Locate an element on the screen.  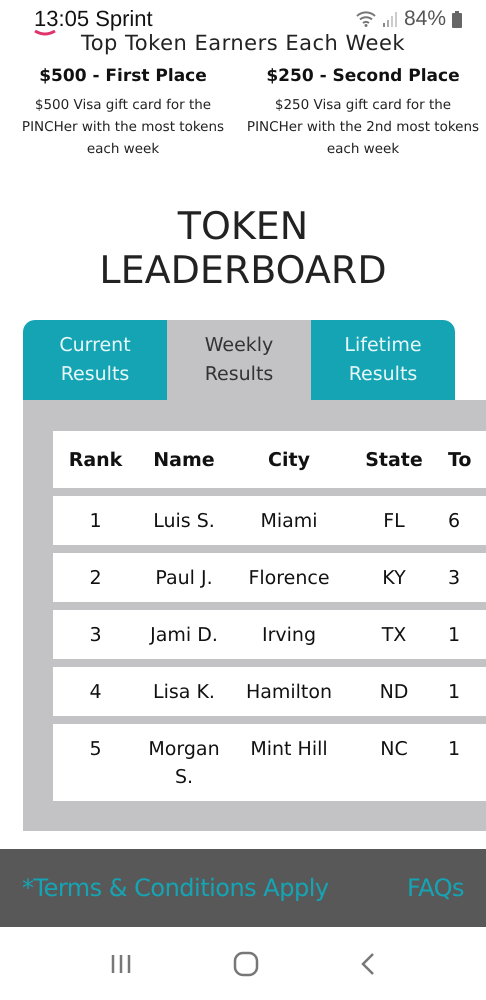
faqs-link: FAQs is located at coordinates (435, 888).